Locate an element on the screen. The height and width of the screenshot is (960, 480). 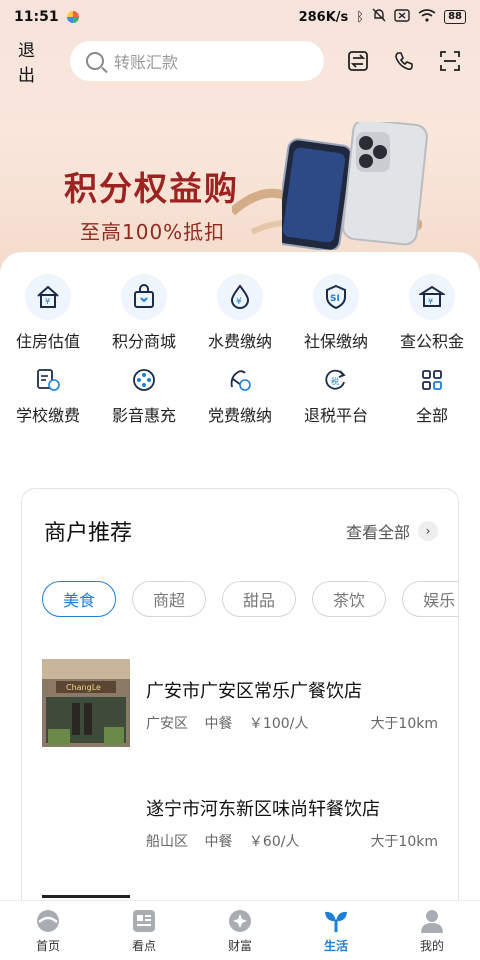
chip-dessert: 甜品 is located at coordinates (259, 599).